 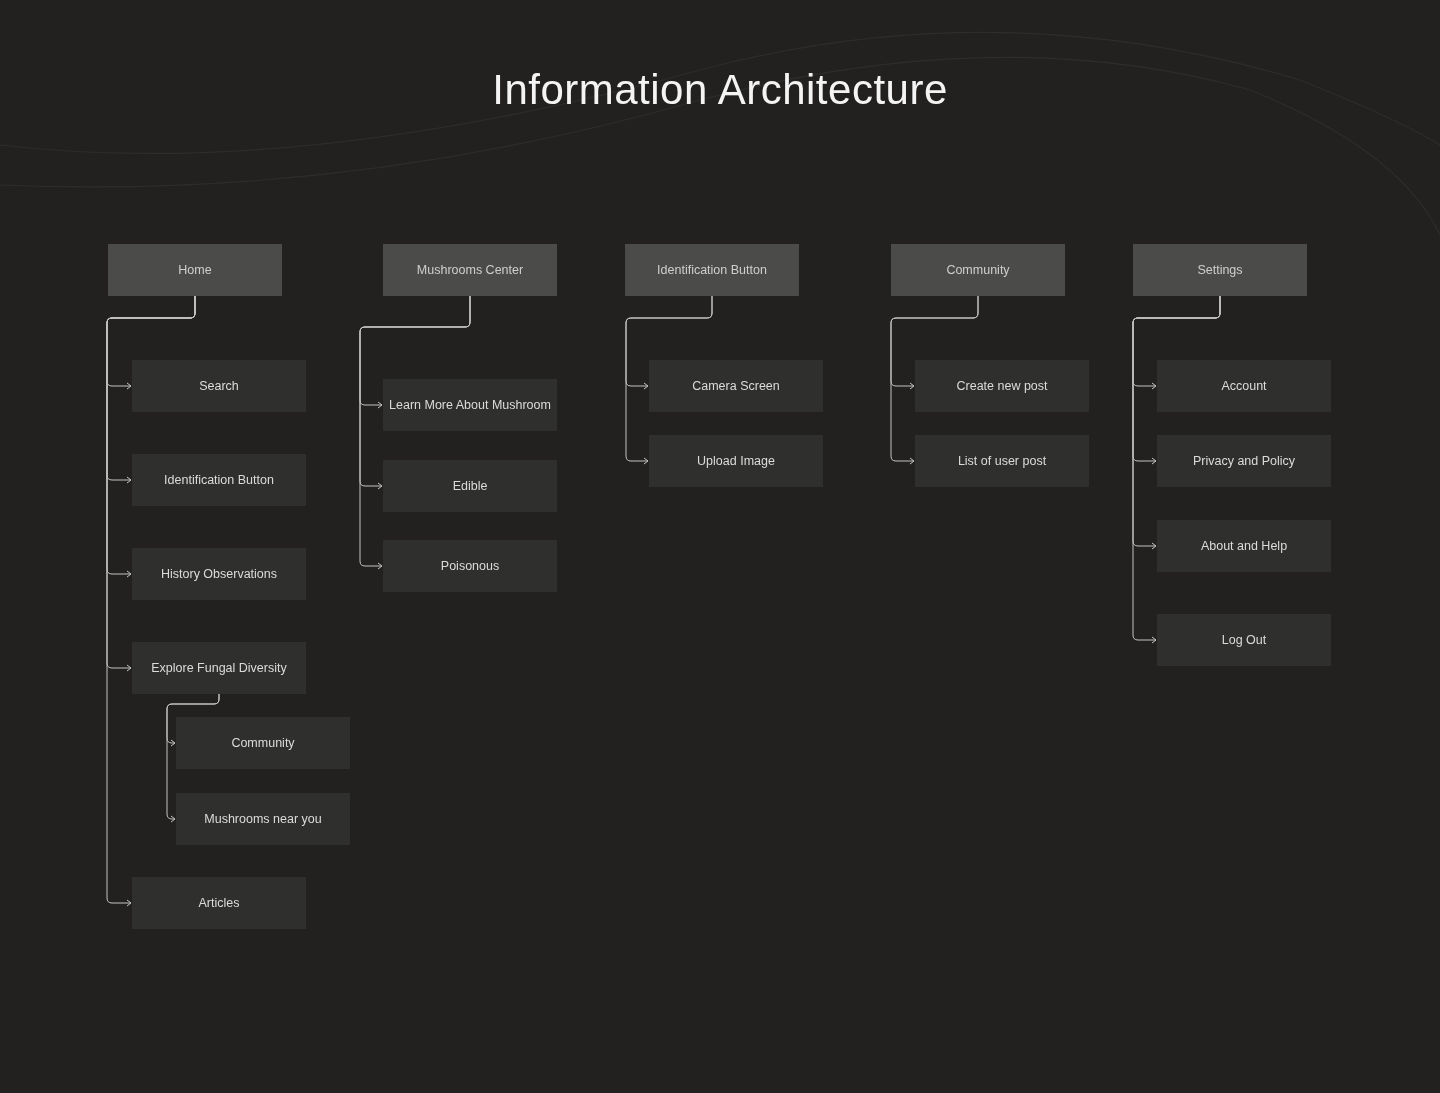 I want to click on page-title: Information Architecture, so click(x=720, y=89).